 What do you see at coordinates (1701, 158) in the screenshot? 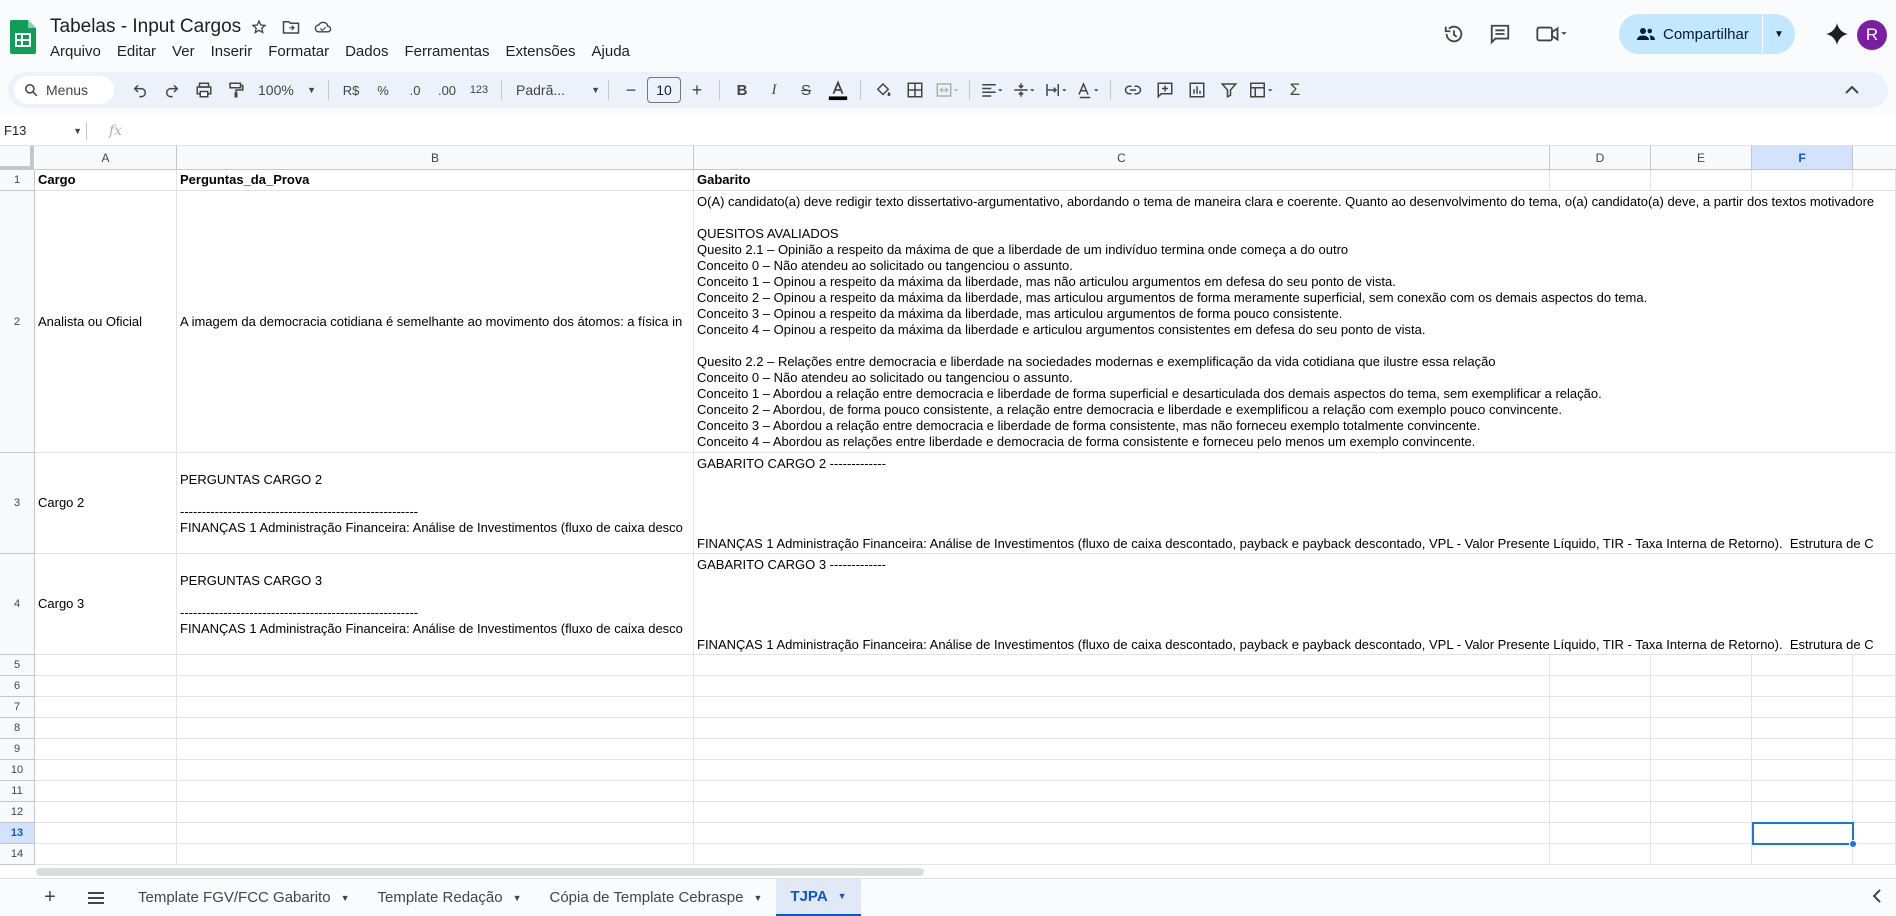
I see `column-header-e: E` at bounding box center [1701, 158].